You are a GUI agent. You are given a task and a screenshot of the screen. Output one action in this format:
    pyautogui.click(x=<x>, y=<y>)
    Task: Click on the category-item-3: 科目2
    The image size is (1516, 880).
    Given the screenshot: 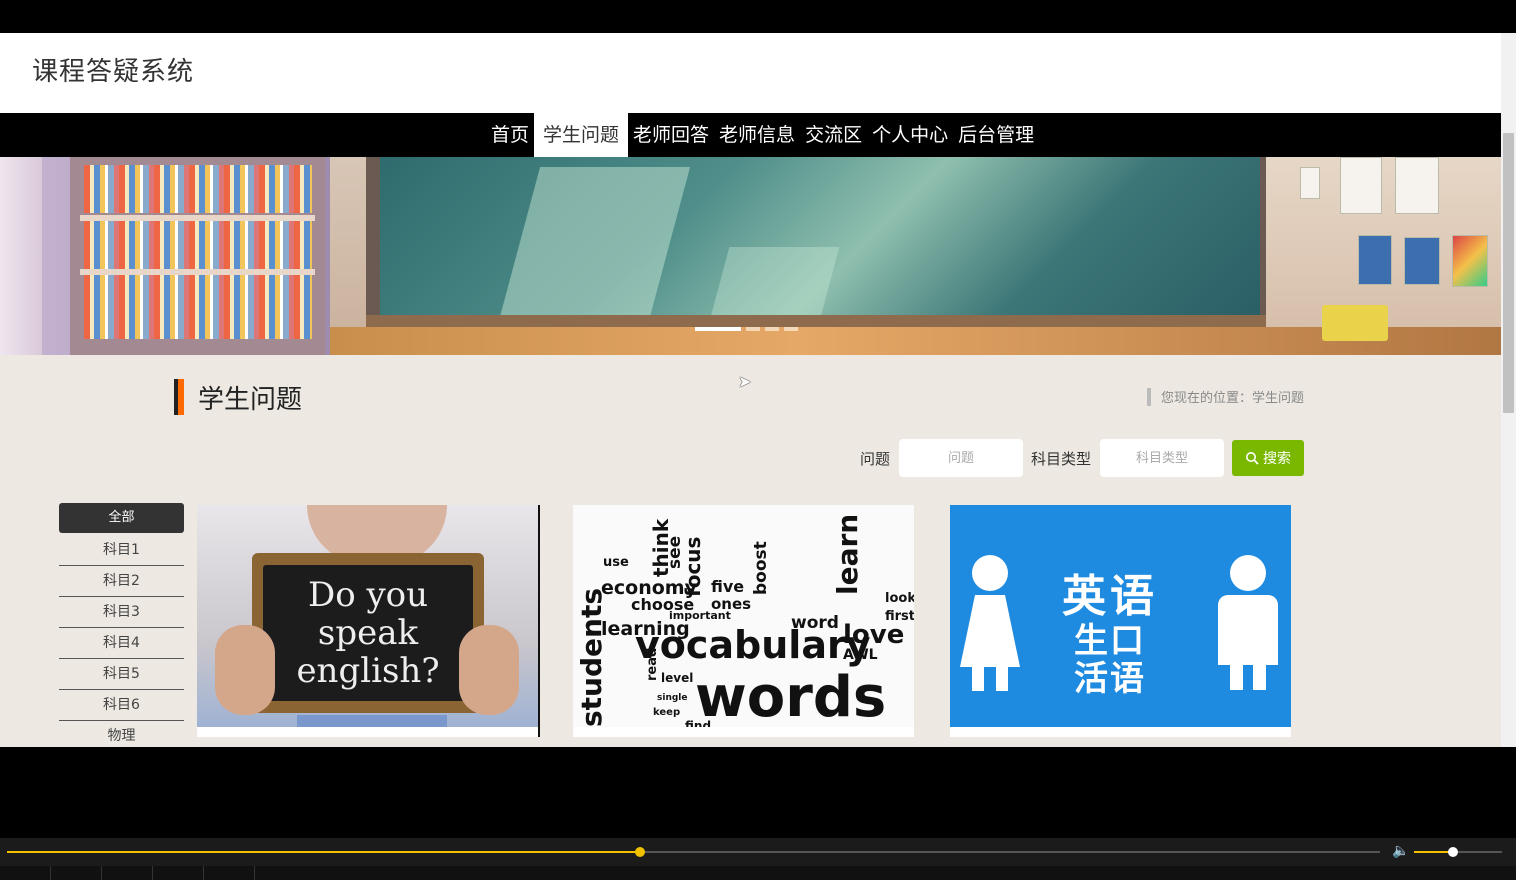 What is the action you would take?
    pyautogui.click(x=121, y=581)
    